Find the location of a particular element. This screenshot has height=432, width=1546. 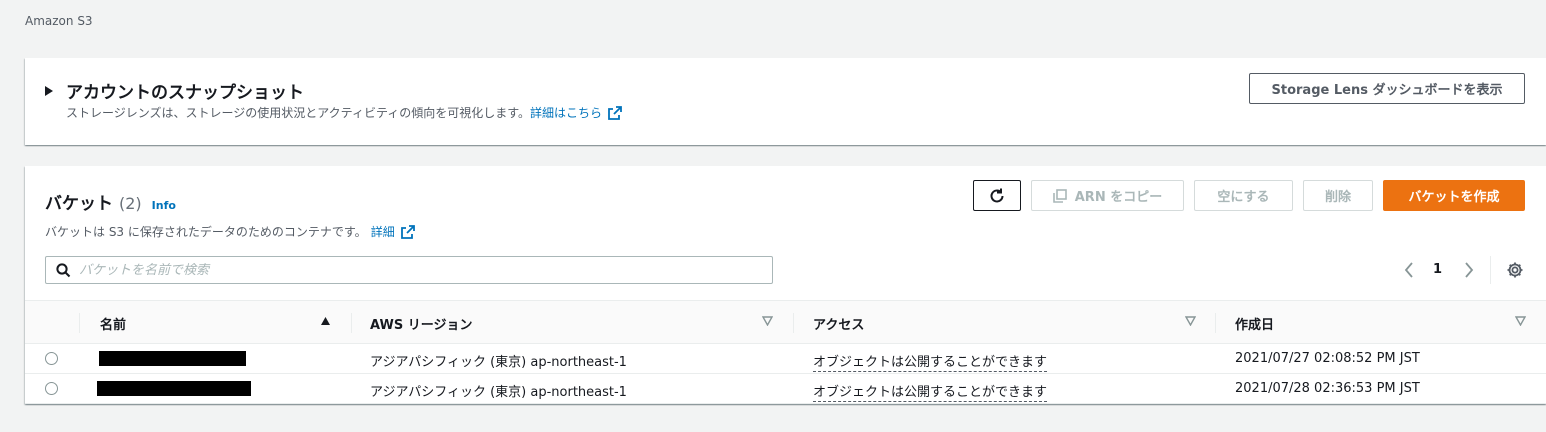

table-header: 名前 AWS リージョン アクセス 作成日 is located at coordinates (785, 322).